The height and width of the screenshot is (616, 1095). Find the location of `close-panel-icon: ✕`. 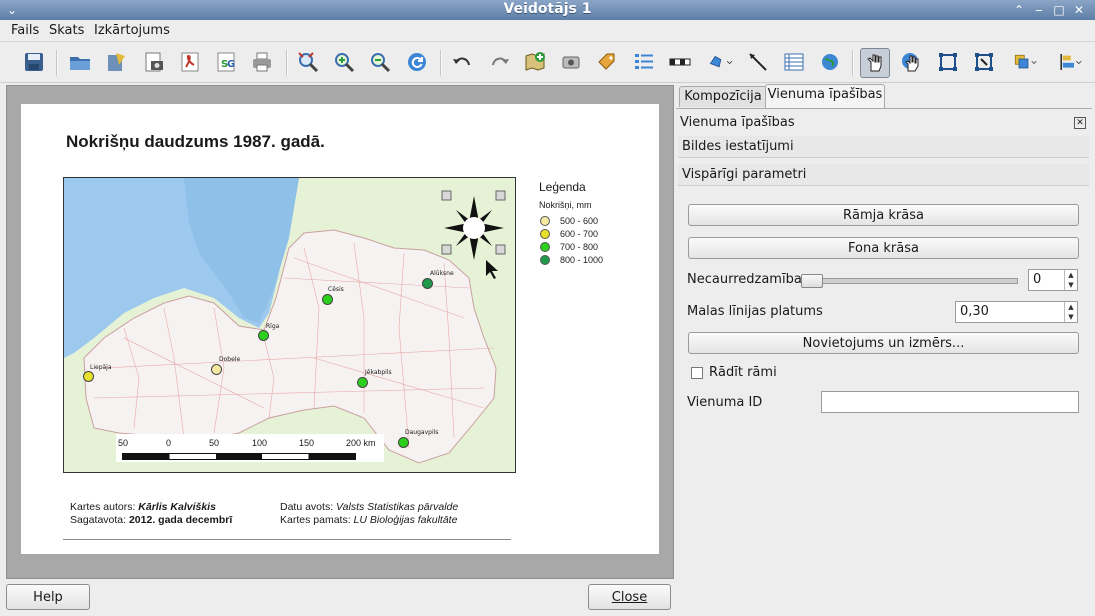

close-panel-icon: ✕ is located at coordinates (1080, 123).